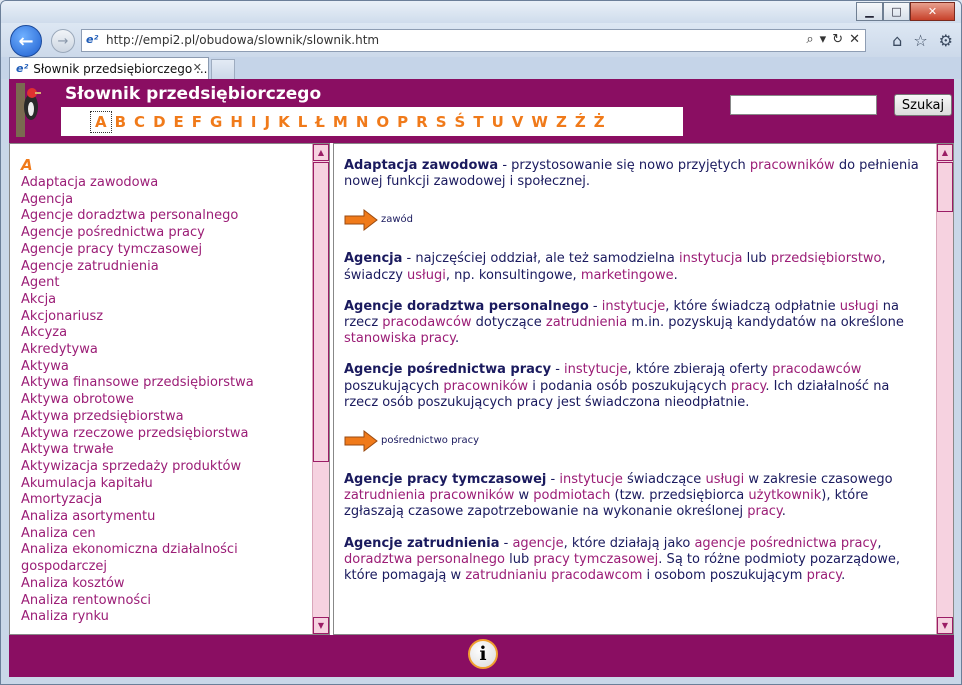 This screenshot has width=962, height=685. I want to click on definition-link: instytucja, so click(710, 258).